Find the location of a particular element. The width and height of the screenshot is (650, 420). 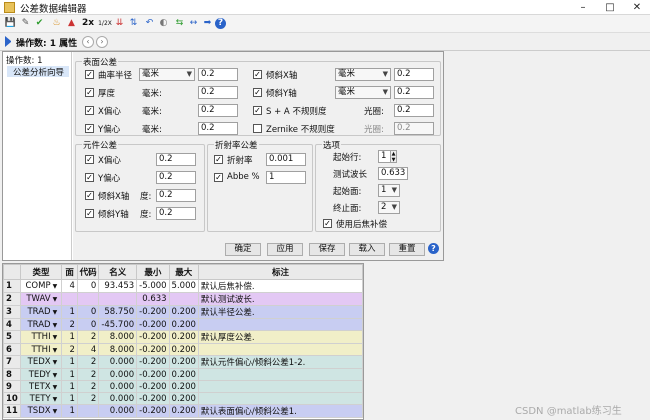

type-cell: TWAV ▼ is located at coordinates (41, 299).